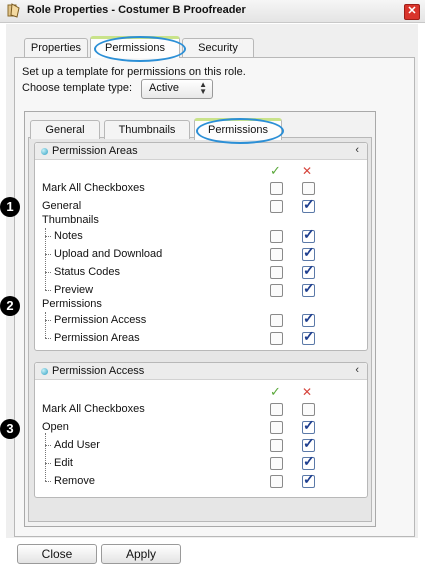  Describe the element at coordinates (10, 306) in the screenshot. I see `callout-marker-2: 2` at that location.